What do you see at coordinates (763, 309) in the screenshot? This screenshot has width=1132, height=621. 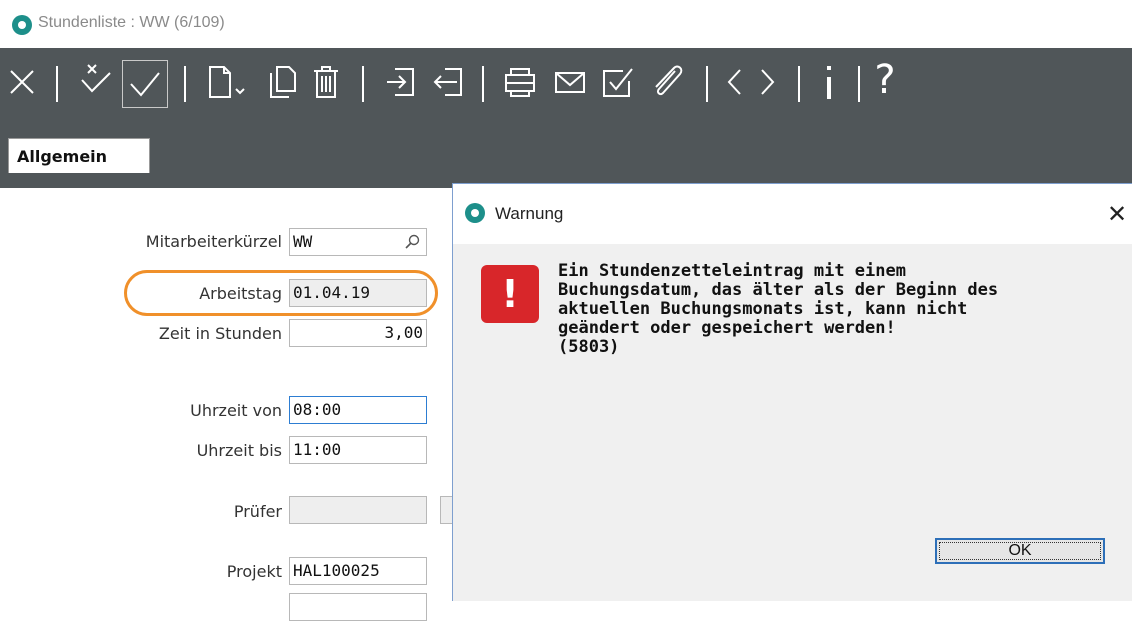 I see `message-line: aktuellen Buchungsmonats ist, kann nicht` at bounding box center [763, 309].